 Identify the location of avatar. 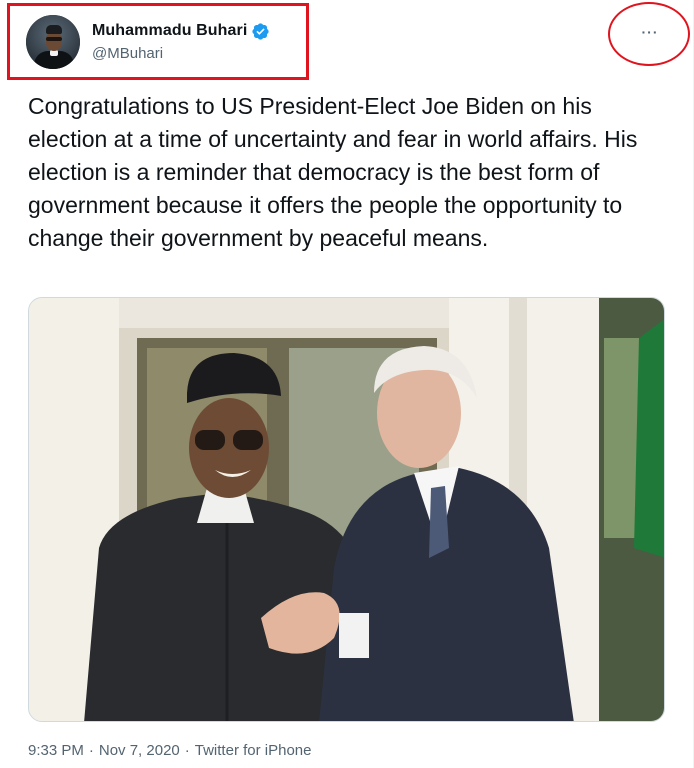
(53, 41).